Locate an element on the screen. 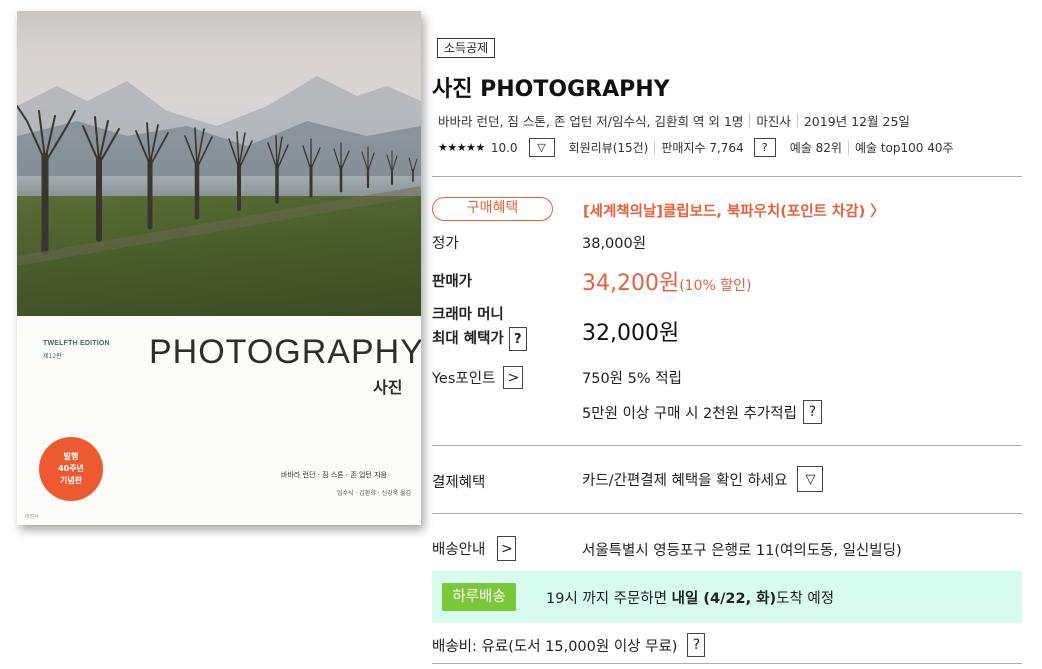  cover-authors: 바바라 런던 · 짐 스톤 · 존 업턴 지음 is located at coordinates (334, 475).